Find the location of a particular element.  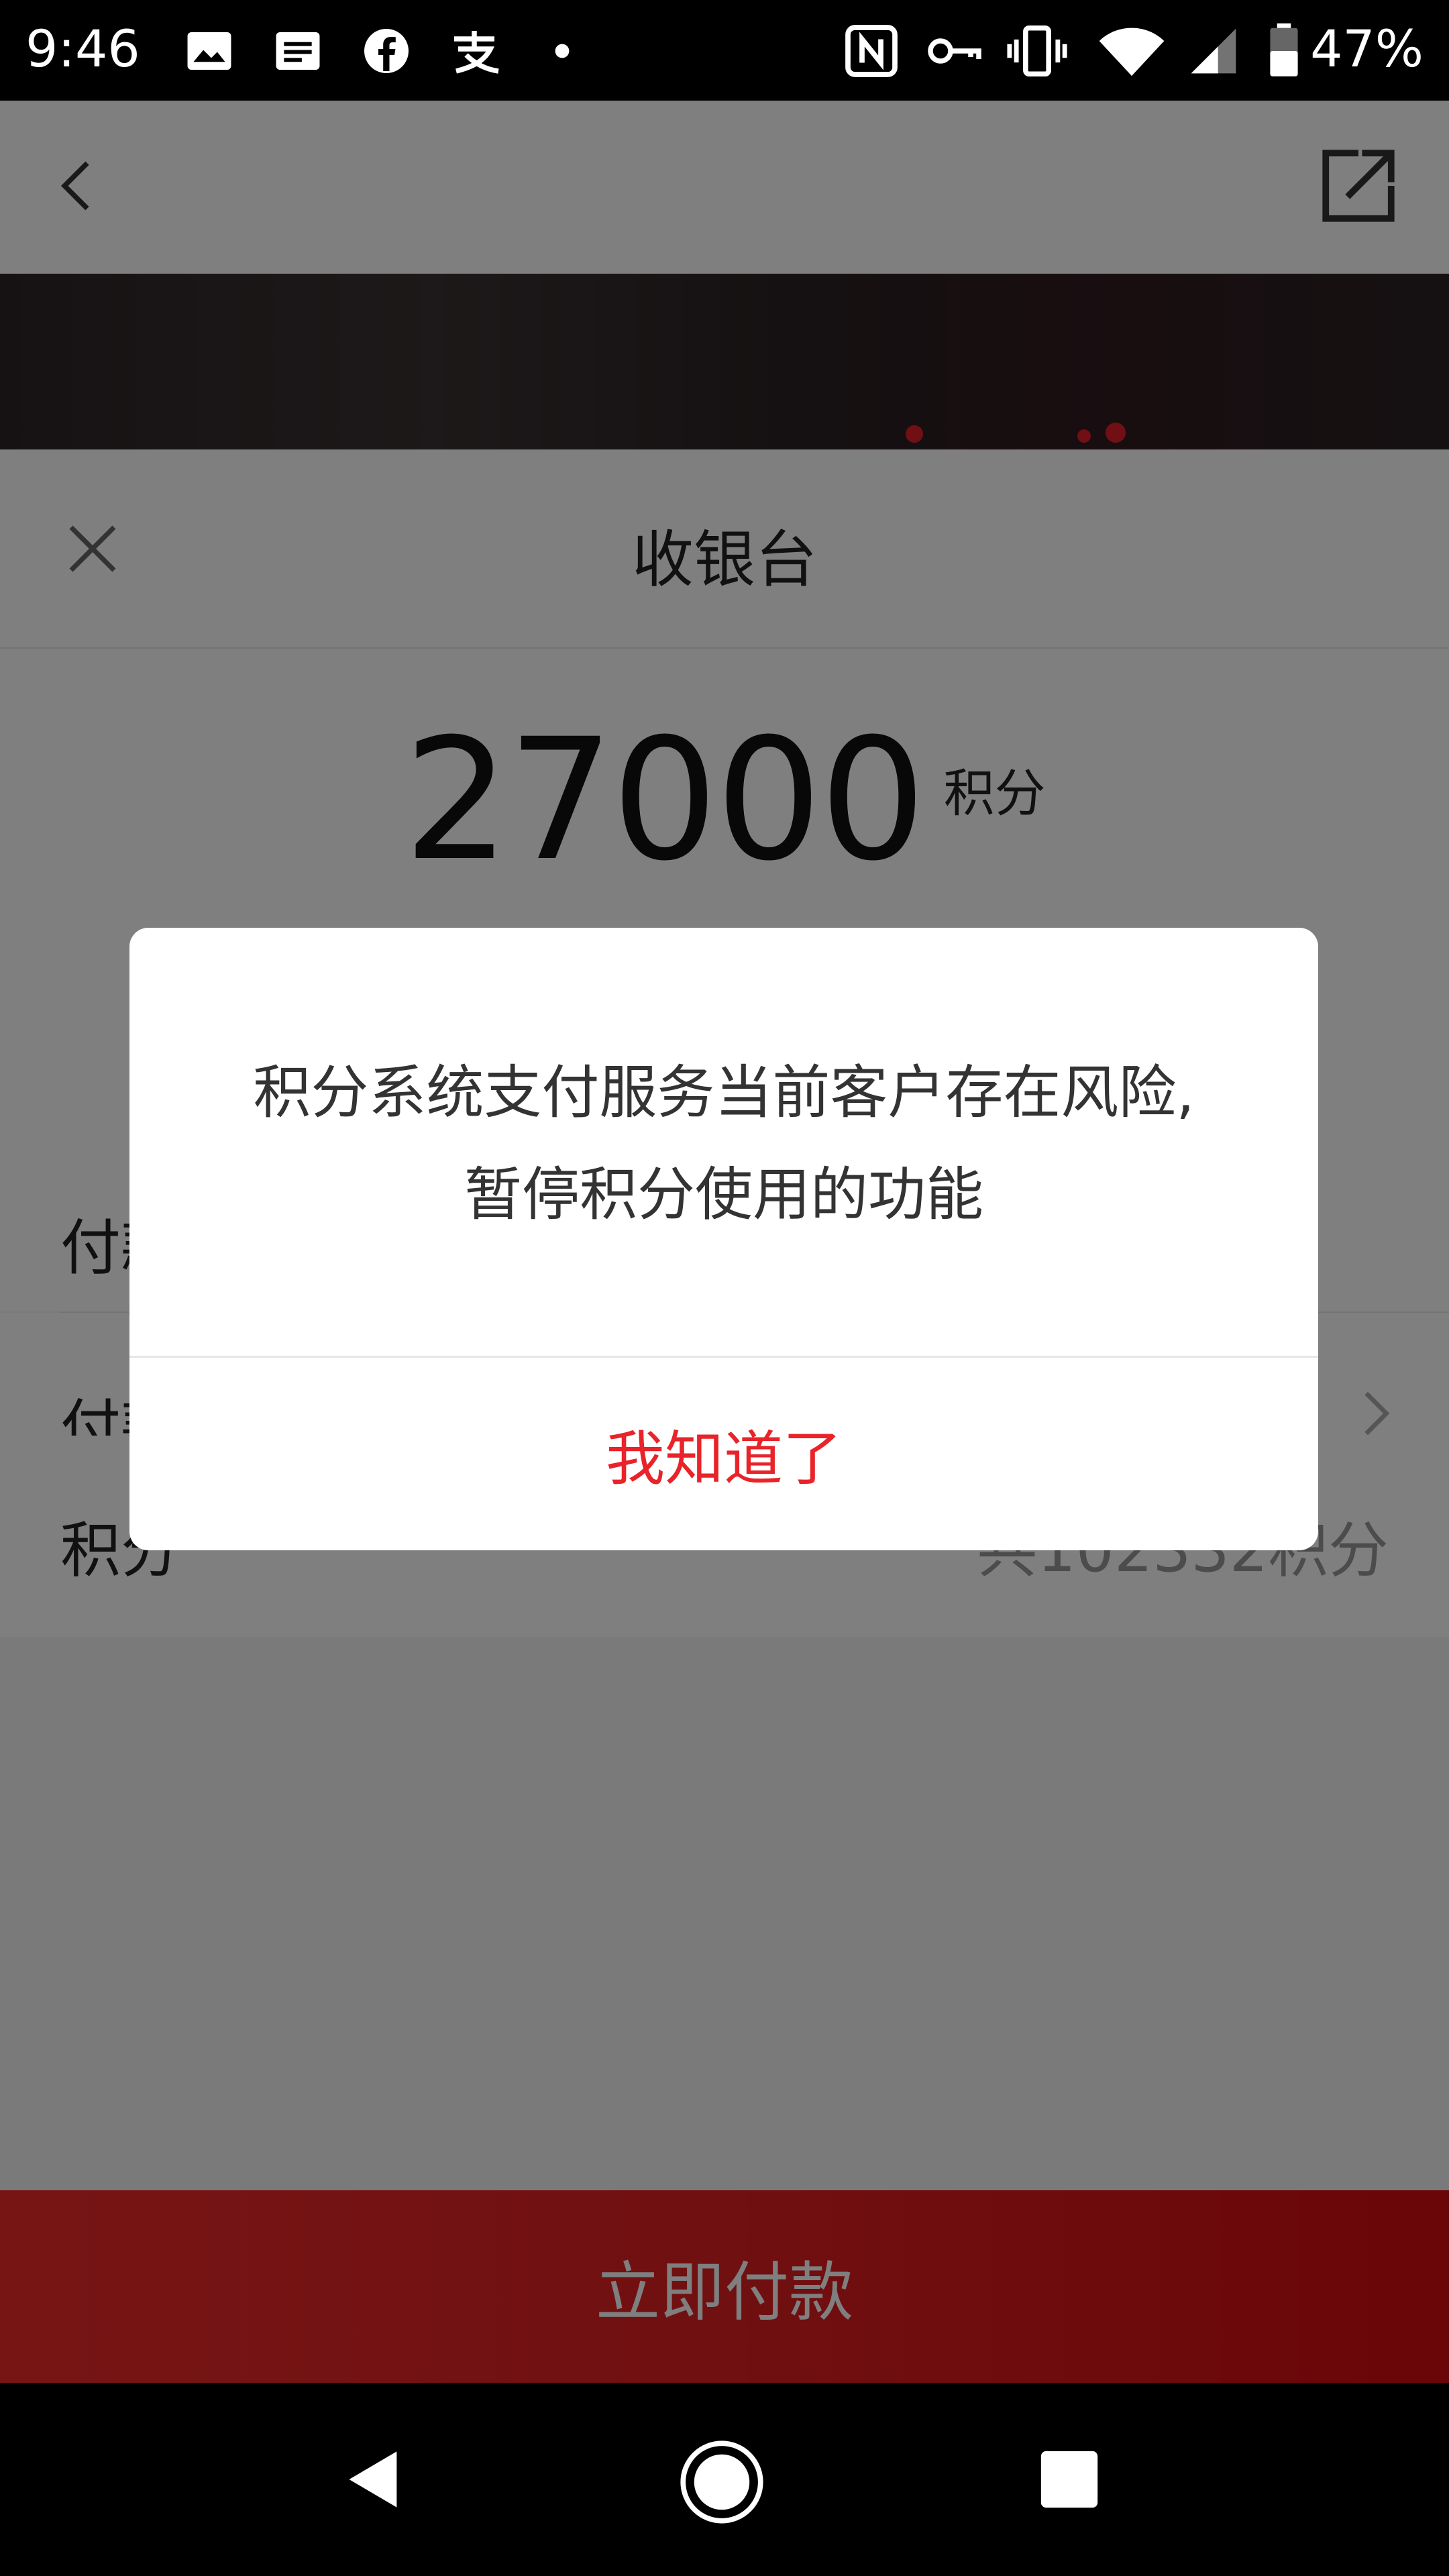

nfc-icon is located at coordinates (871, 51).